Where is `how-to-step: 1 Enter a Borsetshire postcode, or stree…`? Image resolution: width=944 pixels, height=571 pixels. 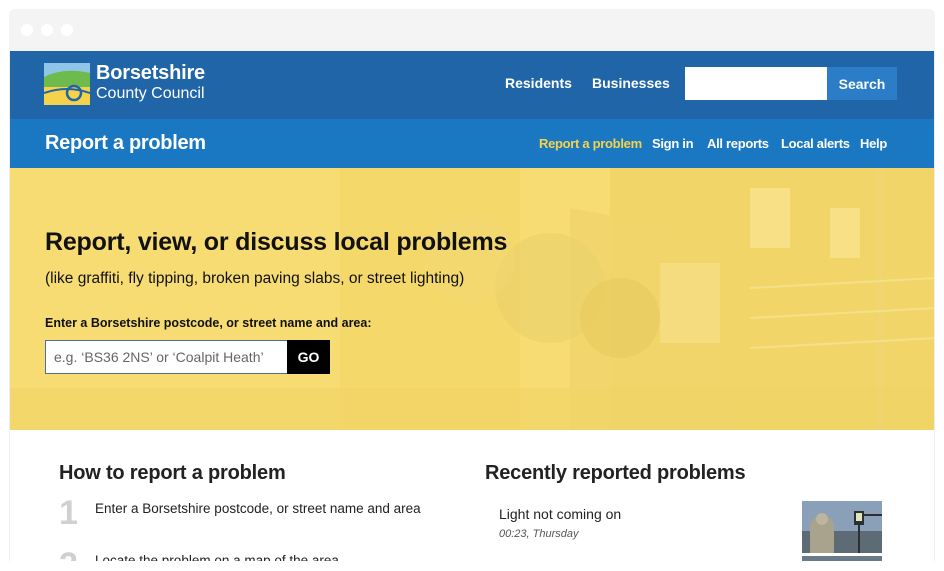 how-to-step: 1 Enter a Borsetshire postcode, or stree… is located at coordinates (259, 516).